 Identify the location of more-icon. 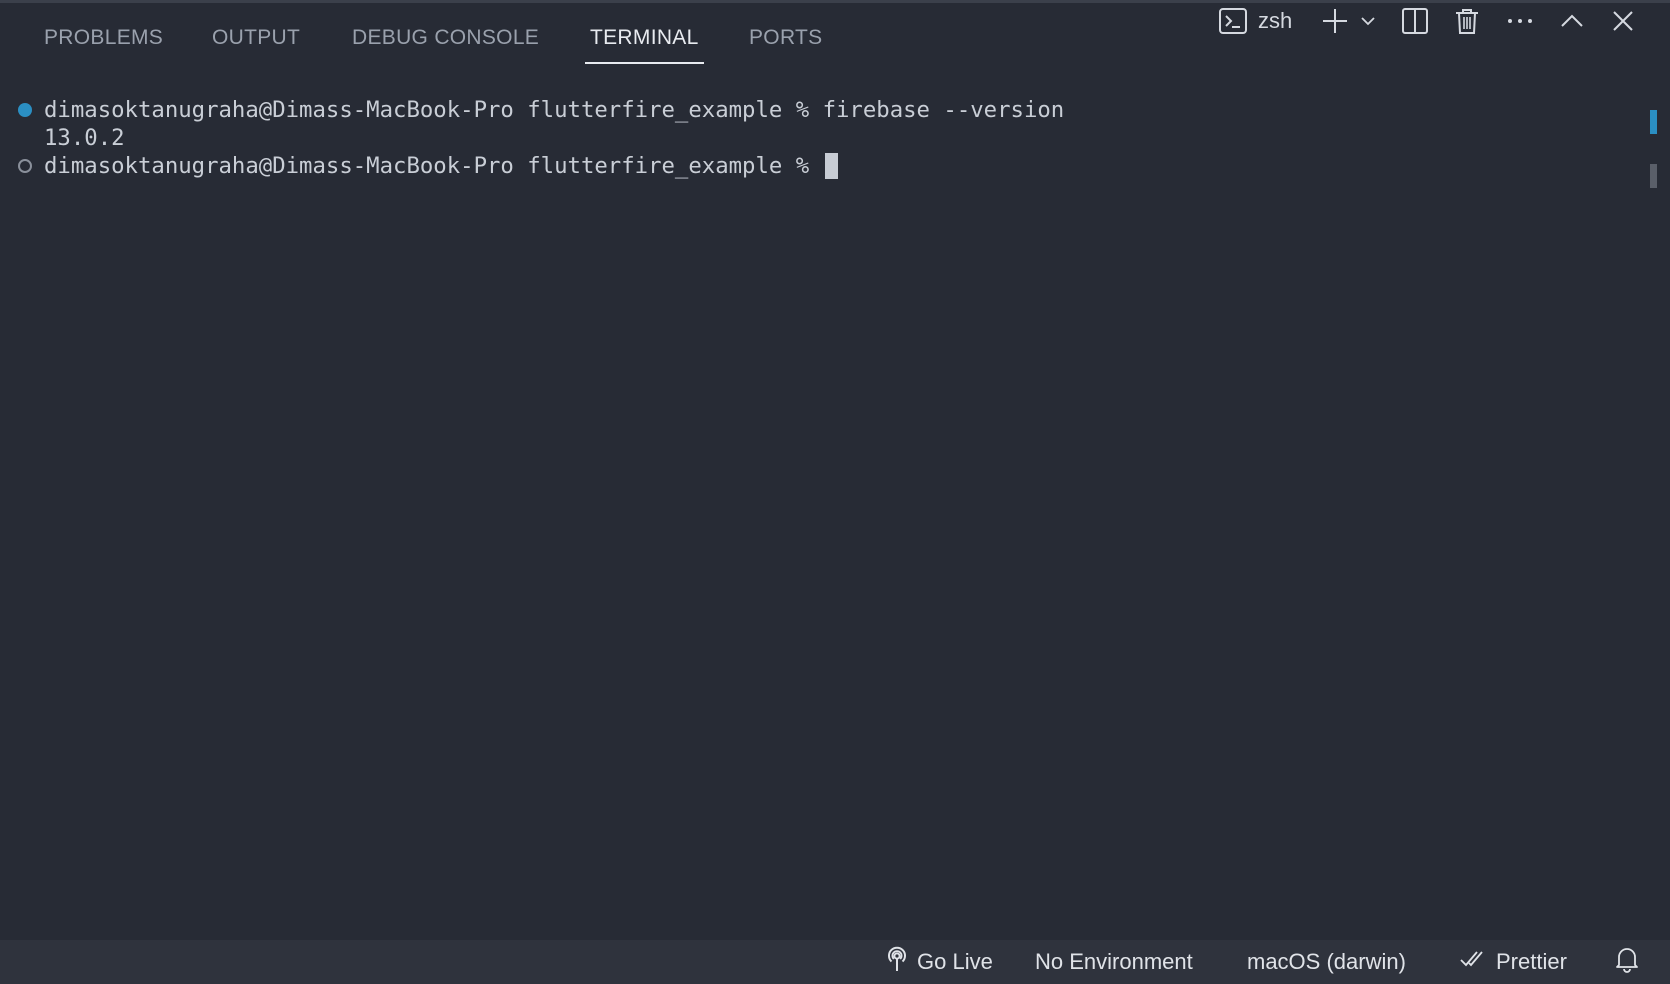
(1520, 21).